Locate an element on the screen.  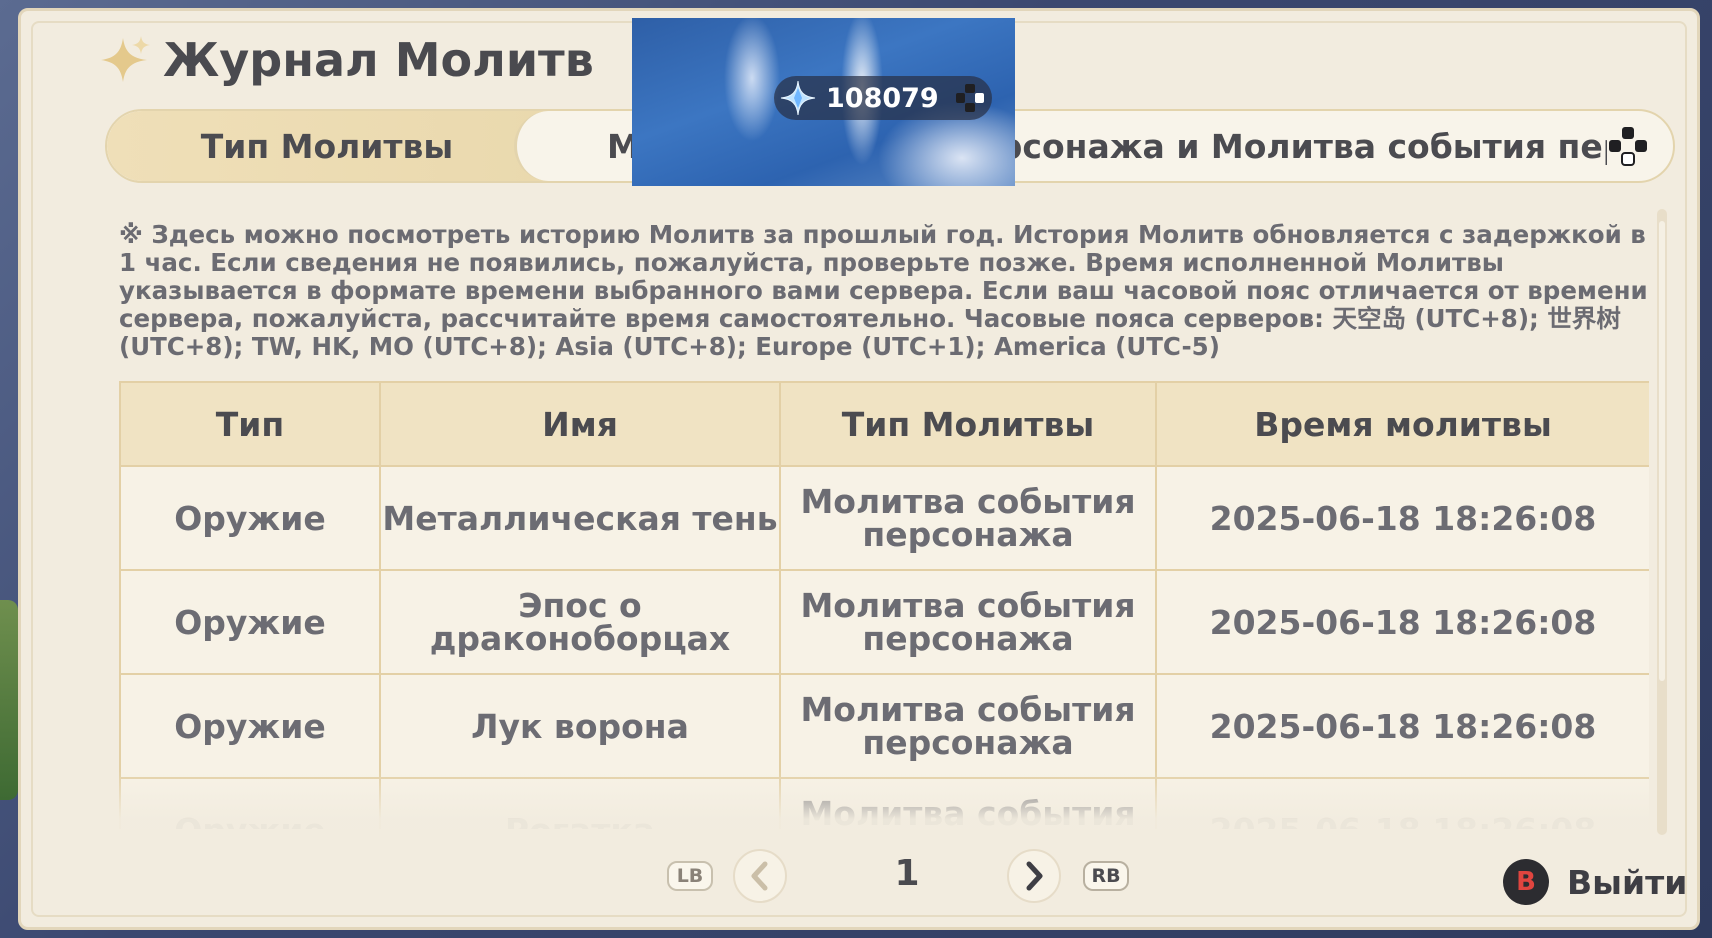
chevron-right-icon is located at coordinates (1034, 876).